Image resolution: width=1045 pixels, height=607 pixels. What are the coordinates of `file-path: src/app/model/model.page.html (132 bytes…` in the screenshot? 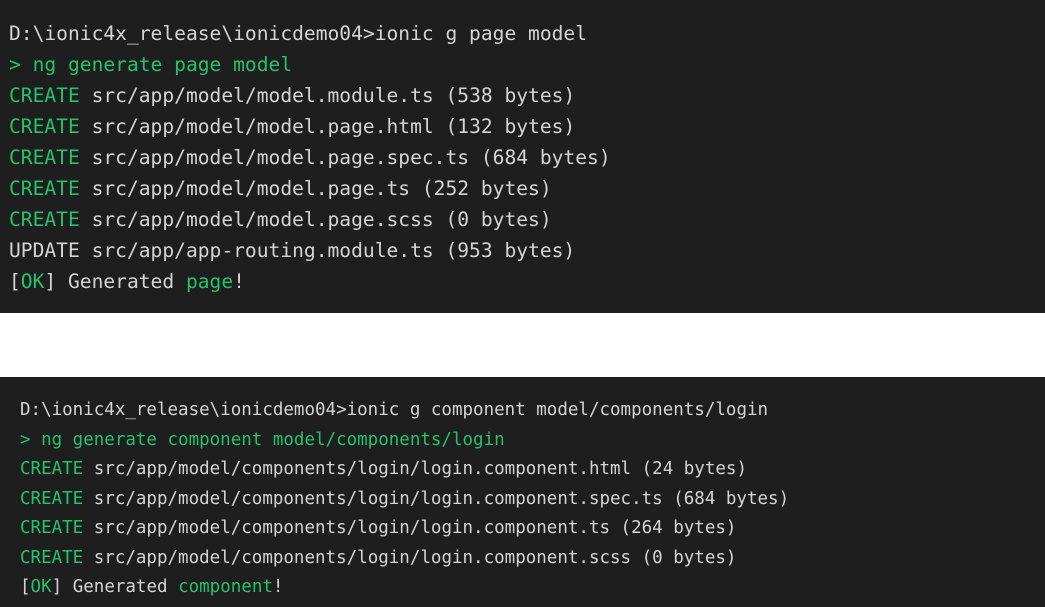 It's located at (327, 126).